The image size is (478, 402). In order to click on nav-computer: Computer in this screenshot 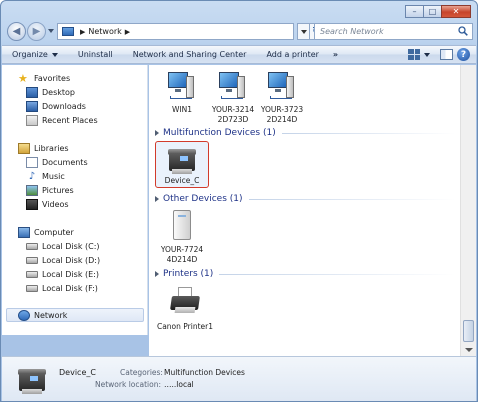, I will do `click(46, 232)`.